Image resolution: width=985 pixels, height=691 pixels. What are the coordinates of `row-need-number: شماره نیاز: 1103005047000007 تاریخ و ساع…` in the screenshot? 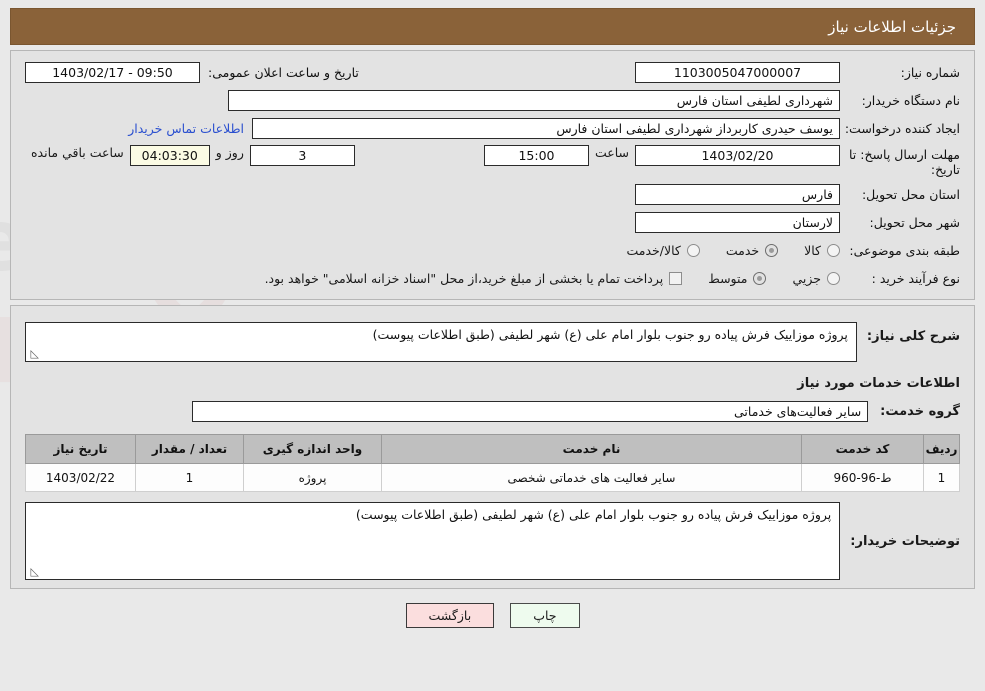 It's located at (492, 72).